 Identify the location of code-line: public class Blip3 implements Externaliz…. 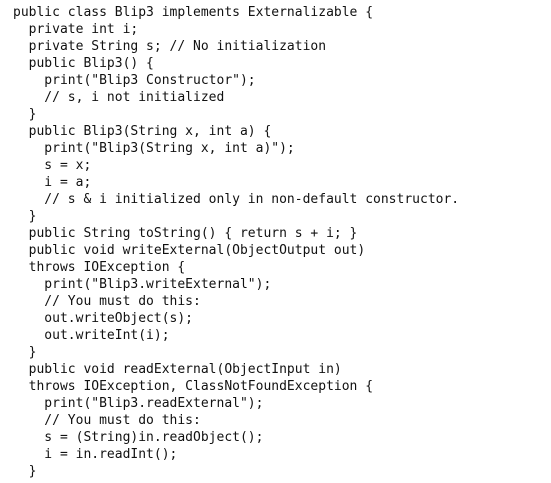
(193, 12).